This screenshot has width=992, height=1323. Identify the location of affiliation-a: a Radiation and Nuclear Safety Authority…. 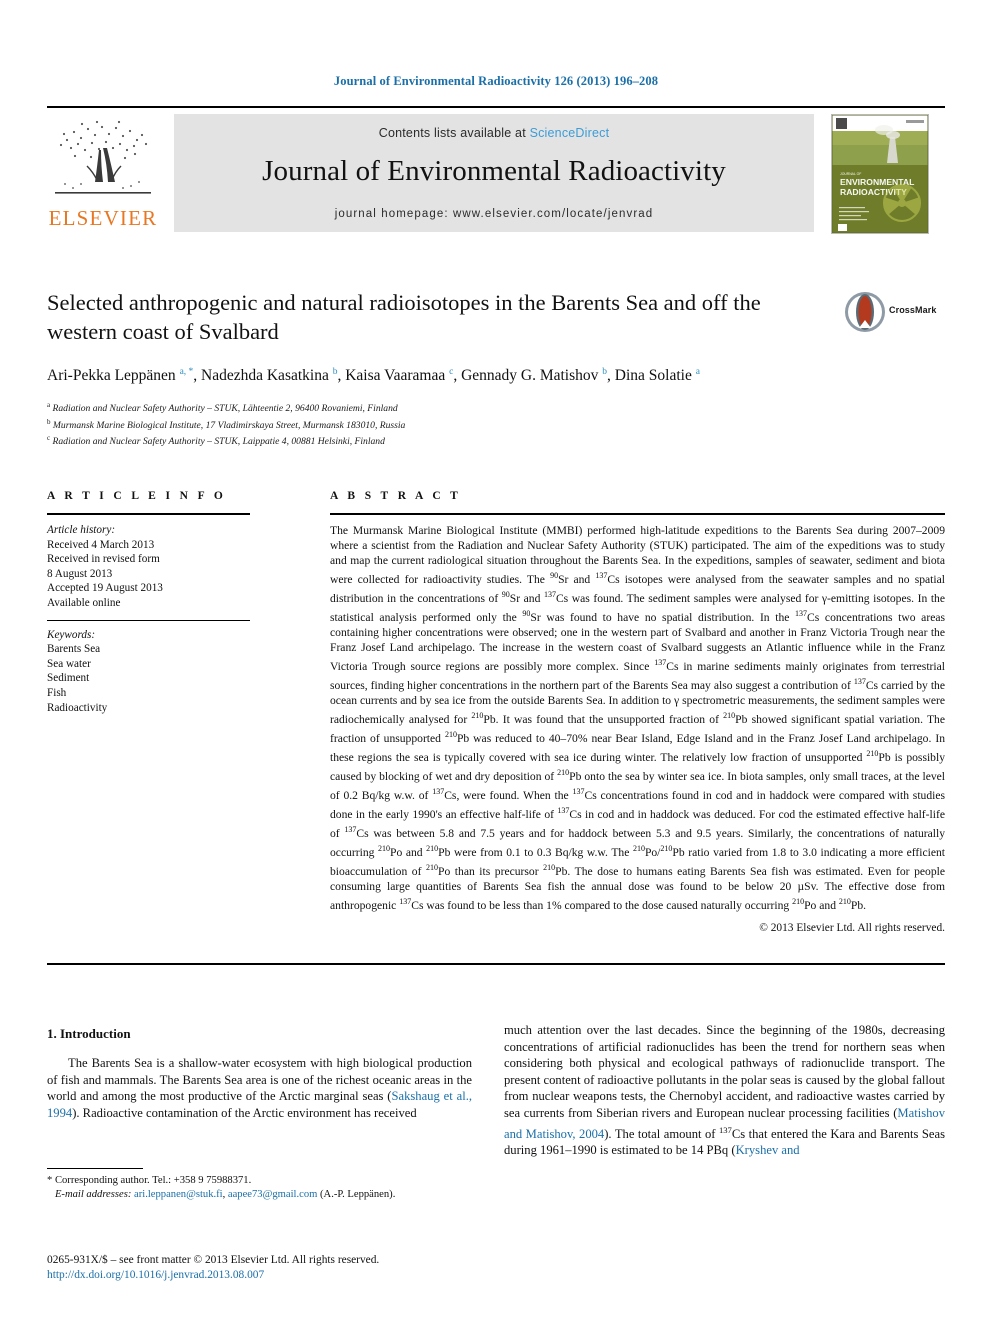
(222, 408).